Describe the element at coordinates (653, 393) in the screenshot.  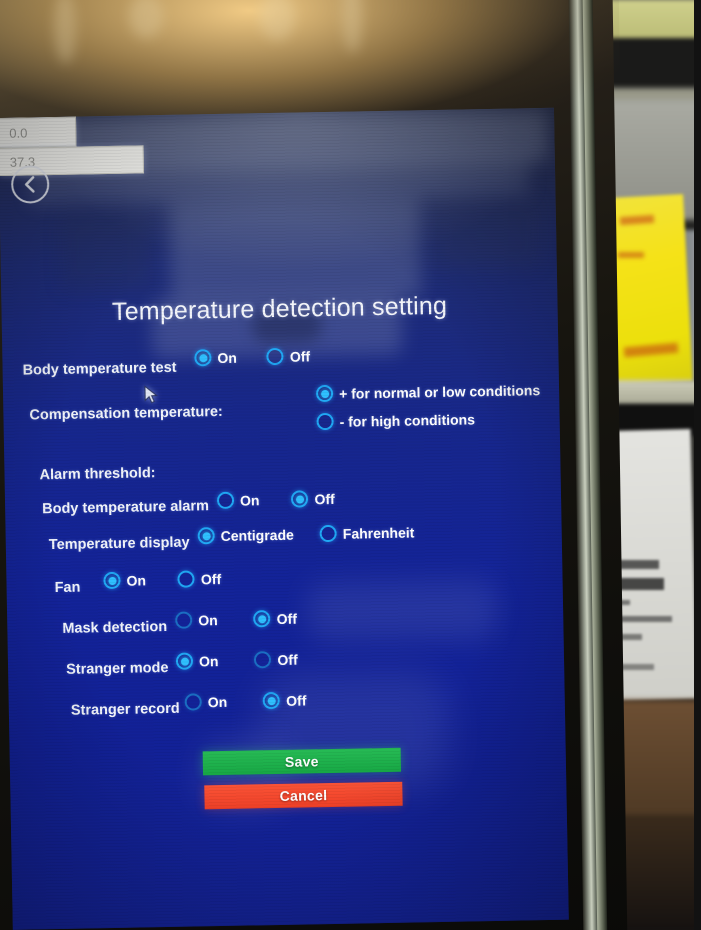
I see `background-shelf-middle` at that location.